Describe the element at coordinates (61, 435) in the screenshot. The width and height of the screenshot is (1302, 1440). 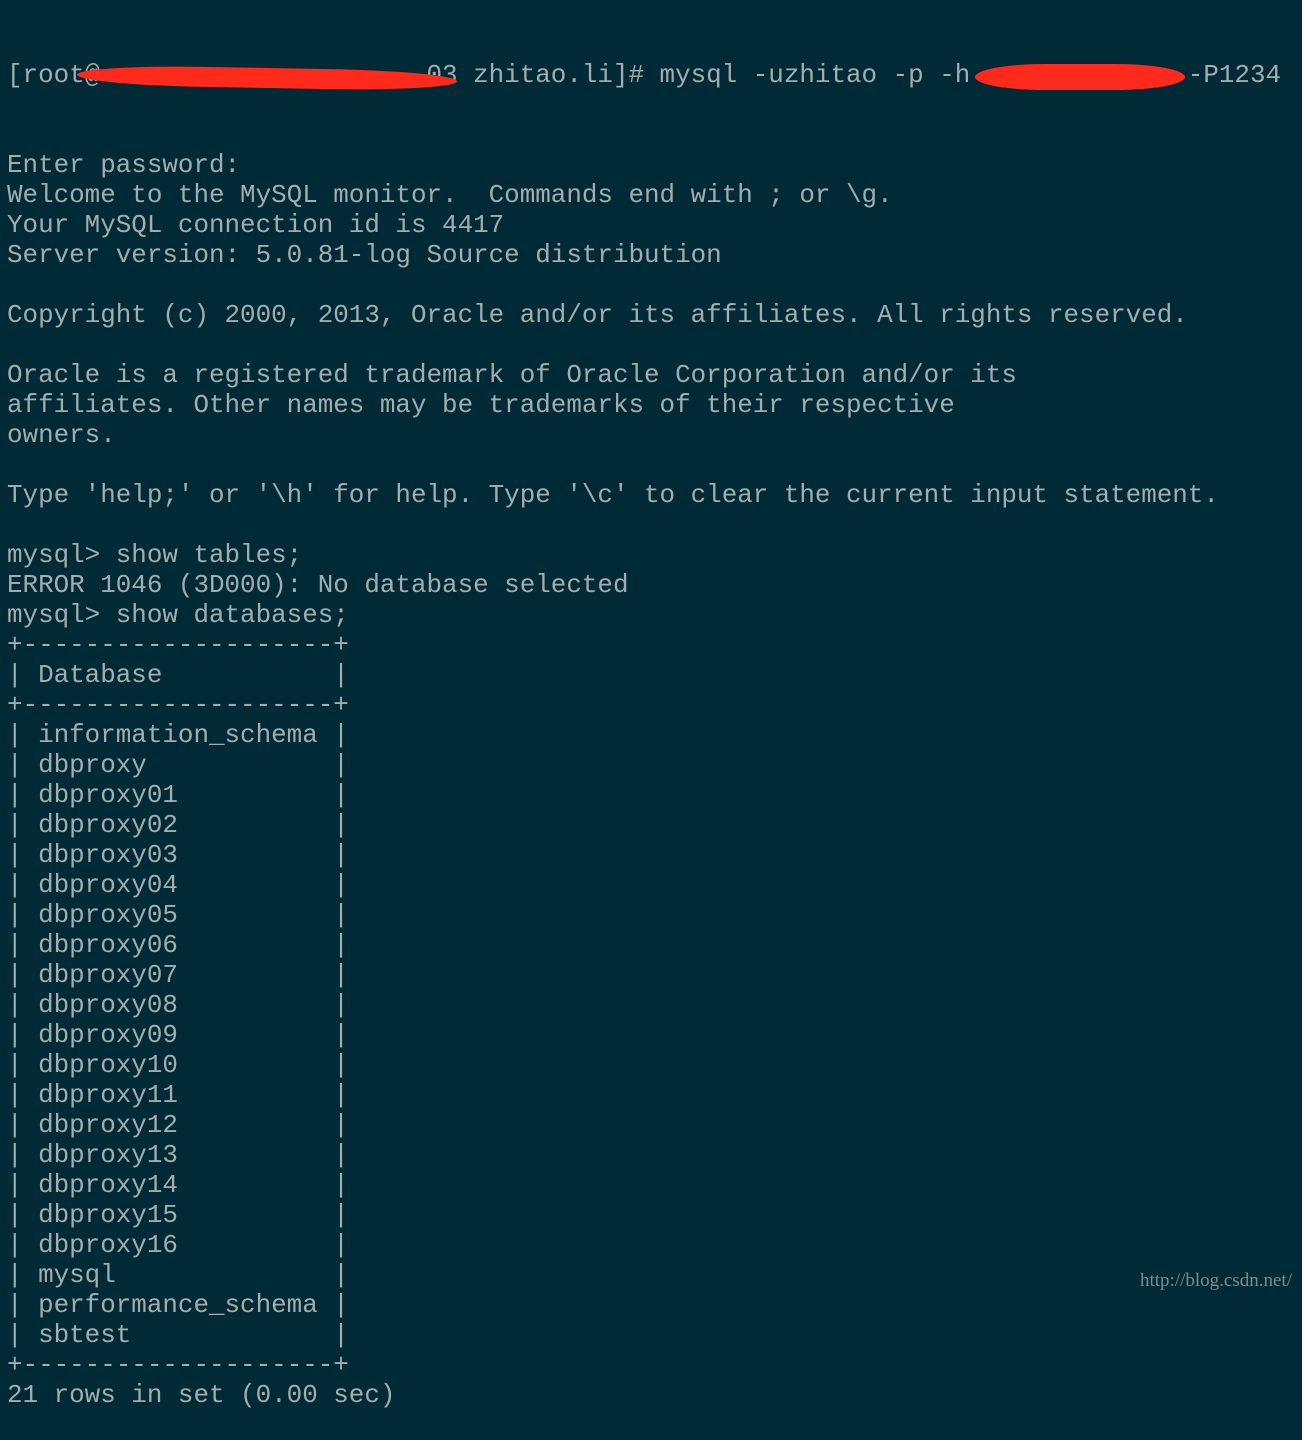
I see `terminal-line: owners.` at that location.